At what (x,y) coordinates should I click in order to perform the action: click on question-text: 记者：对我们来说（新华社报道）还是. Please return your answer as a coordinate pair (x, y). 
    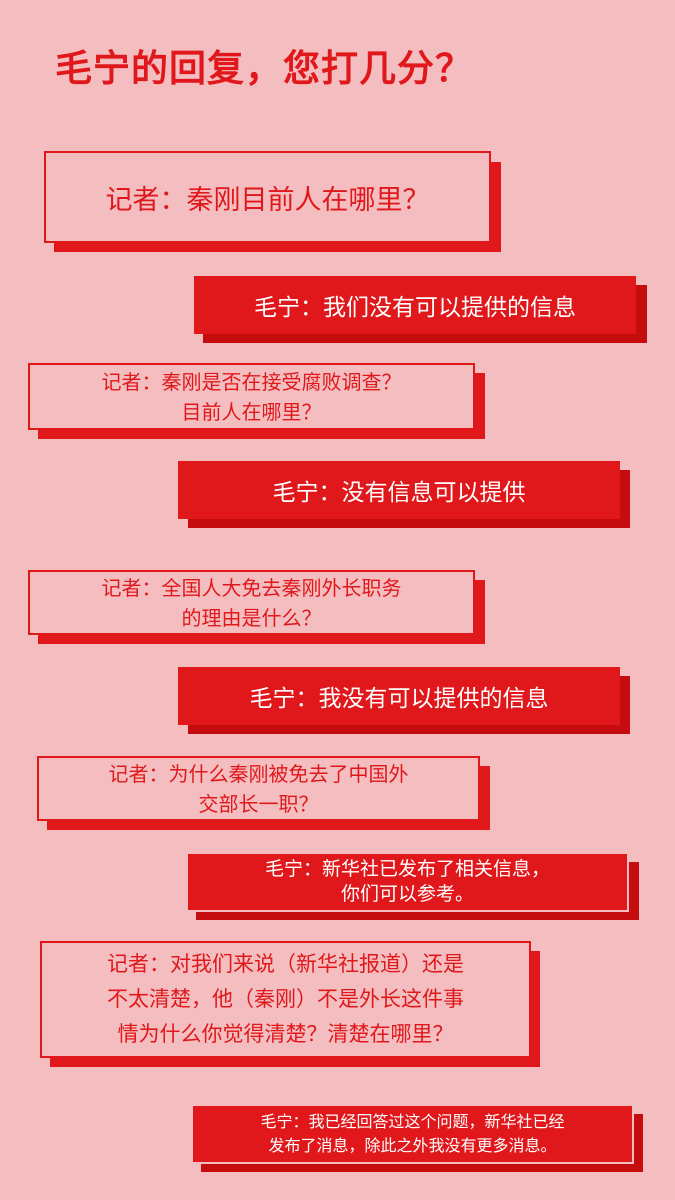
    Looking at the image, I should click on (285, 964).